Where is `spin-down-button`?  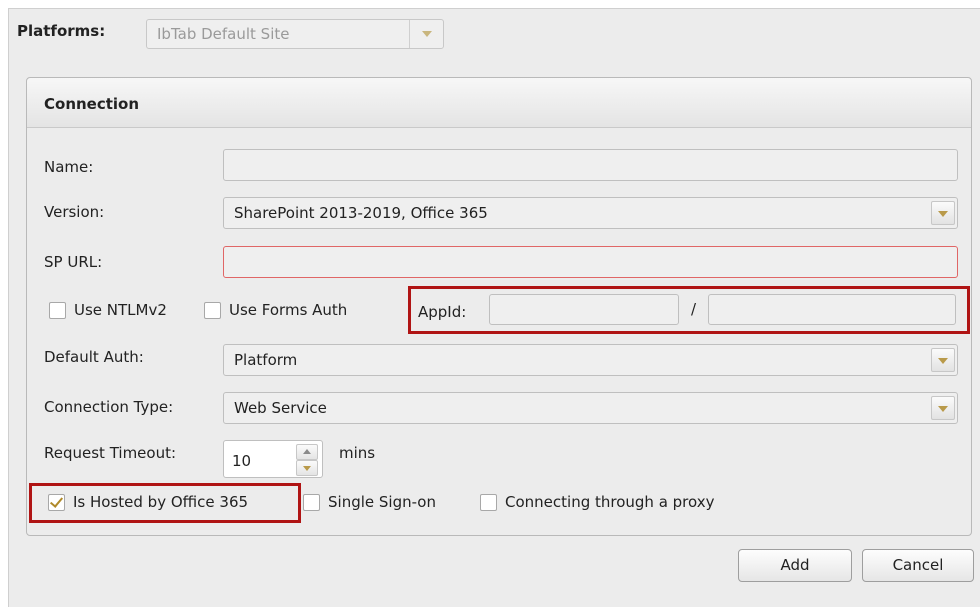 spin-down-button is located at coordinates (307, 468).